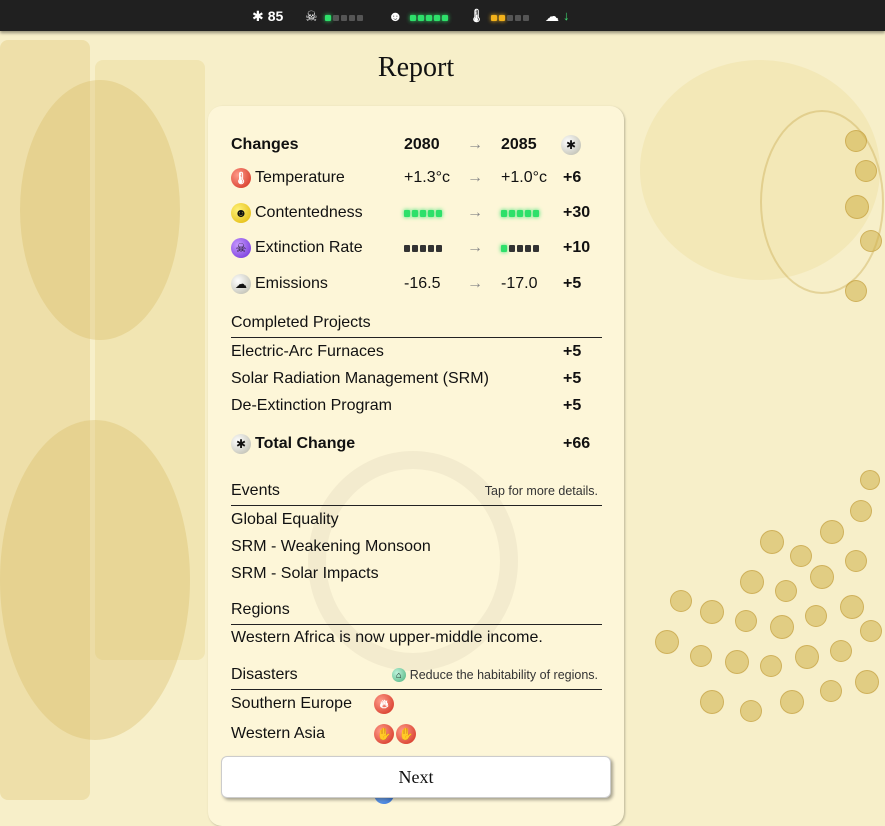 This screenshot has height=826, width=885. What do you see at coordinates (416, 704) in the screenshot?
I see `disaster-item: Southern Europe 🔥︎` at bounding box center [416, 704].